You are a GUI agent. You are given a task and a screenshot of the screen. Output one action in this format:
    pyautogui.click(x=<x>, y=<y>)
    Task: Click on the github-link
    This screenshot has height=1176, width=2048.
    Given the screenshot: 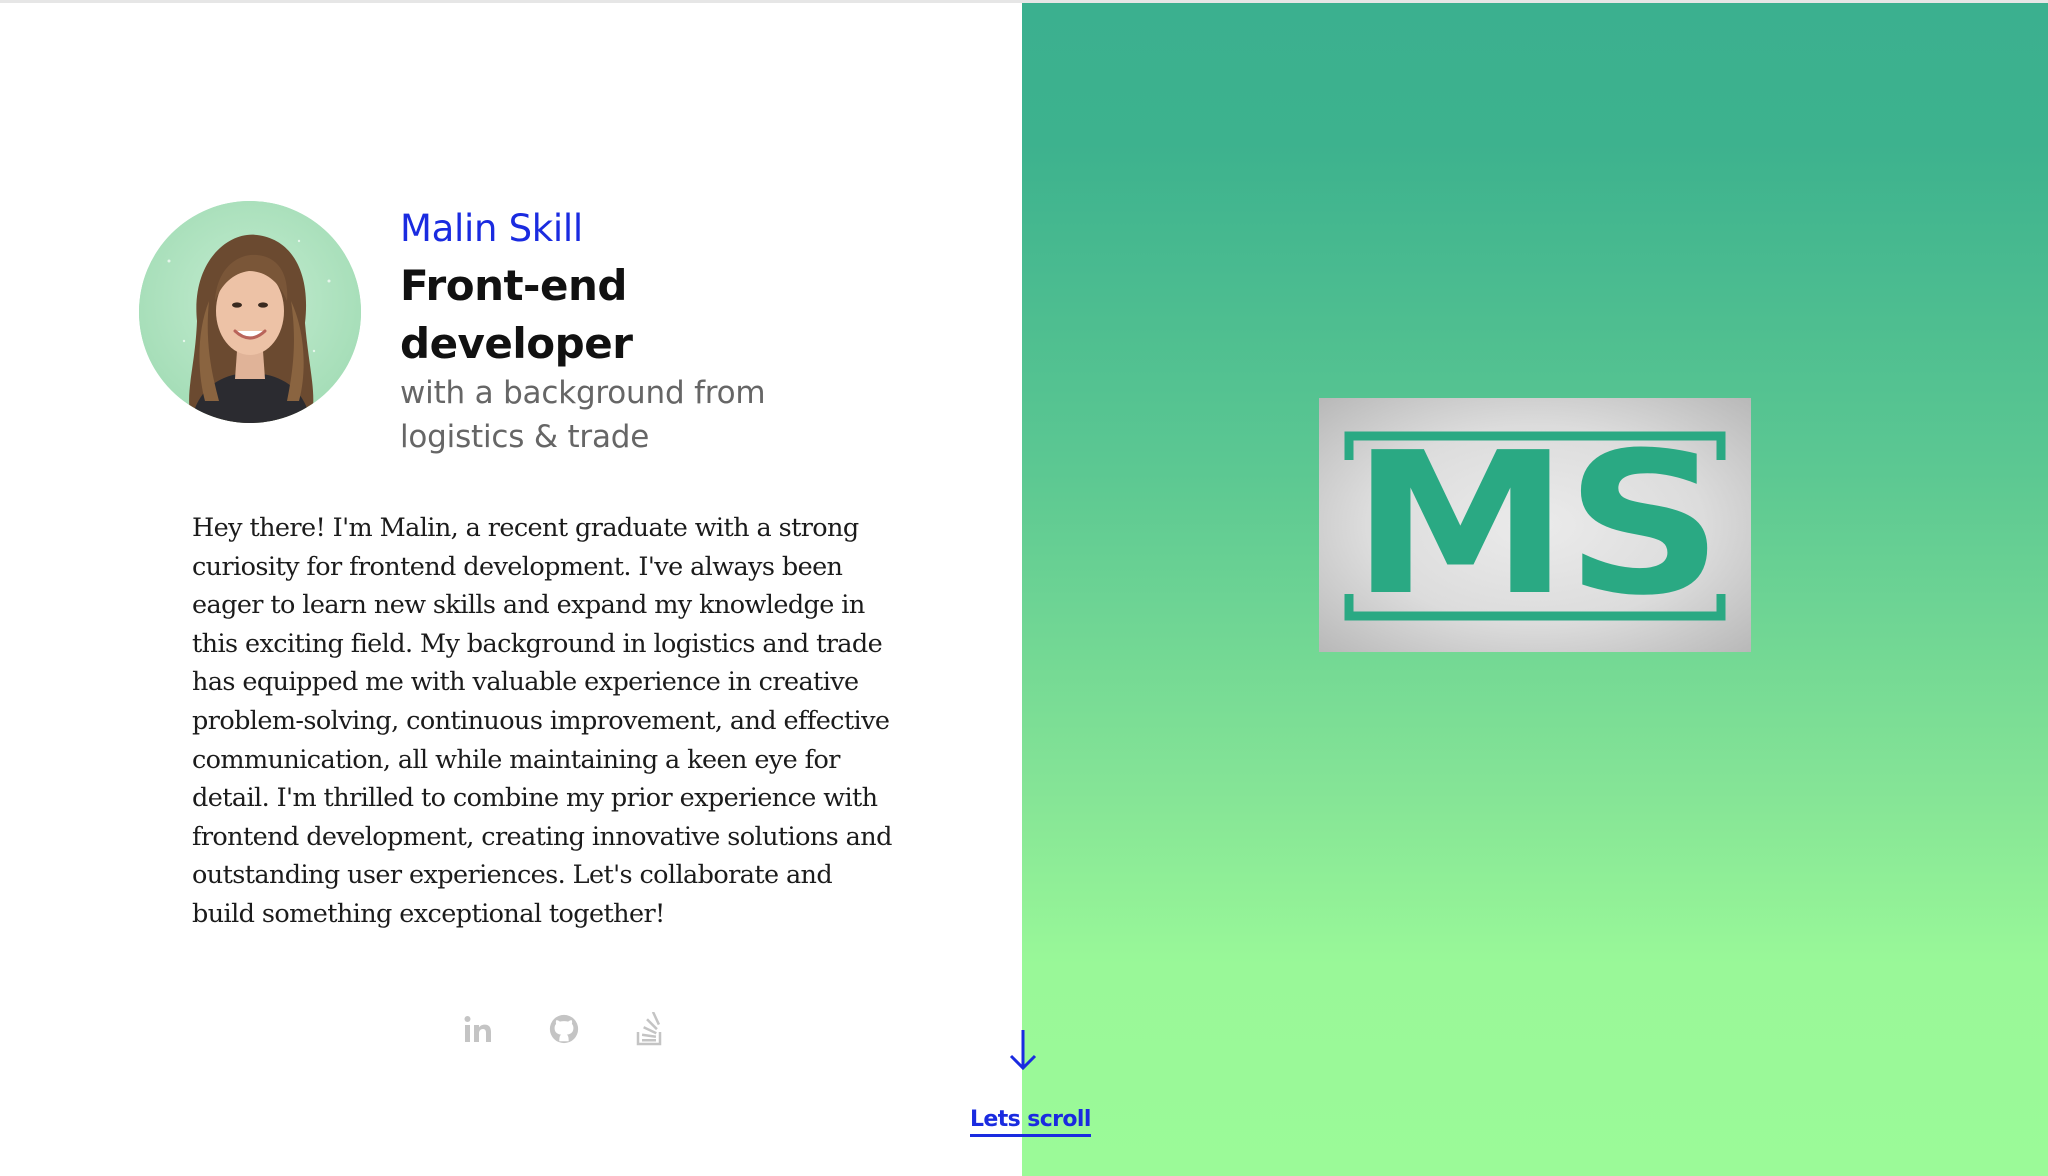 What is the action you would take?
    pyautogui.click(x=564, y=1029)
    